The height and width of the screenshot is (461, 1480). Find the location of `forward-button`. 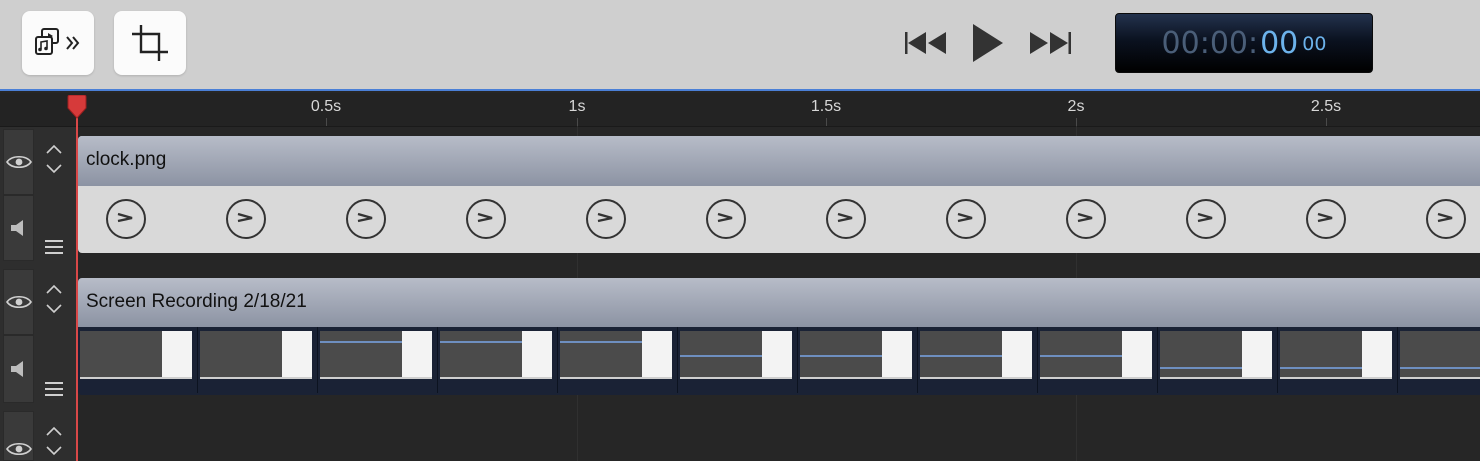

forward-button is located at coordinates (1051, 43).